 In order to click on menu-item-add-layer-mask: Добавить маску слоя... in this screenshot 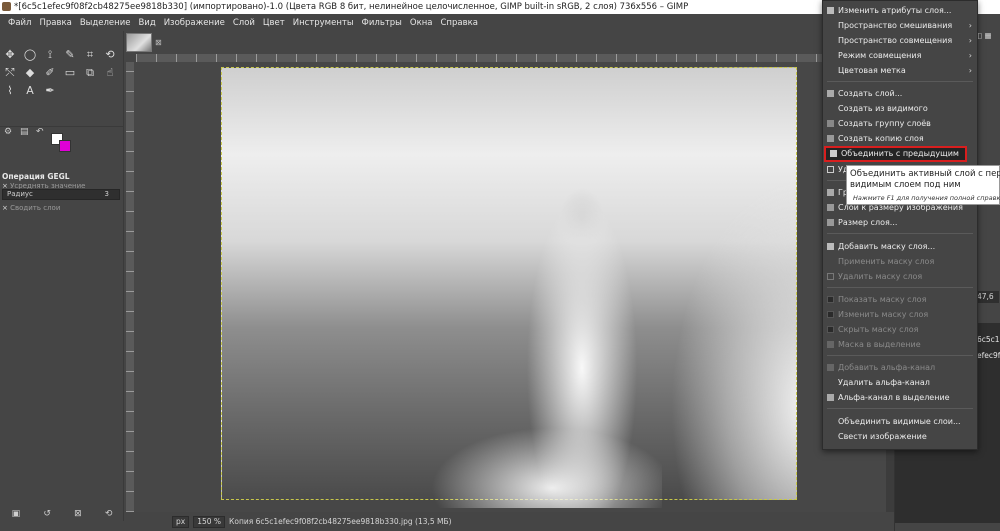, I will do `click(900, 246)`.